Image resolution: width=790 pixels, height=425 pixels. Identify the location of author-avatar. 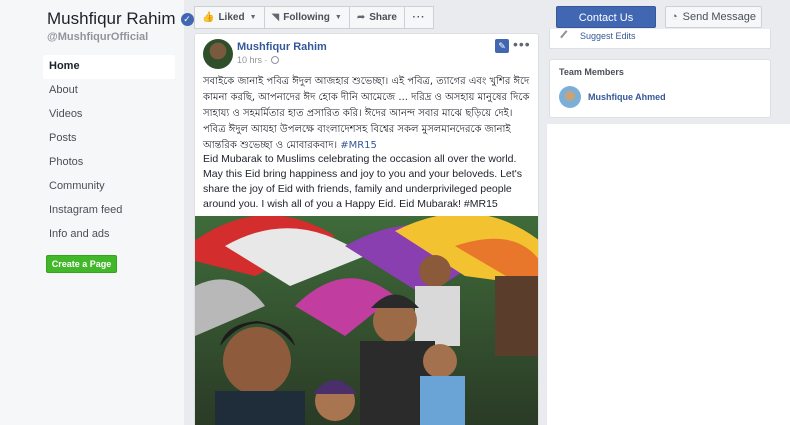
(218, 54).